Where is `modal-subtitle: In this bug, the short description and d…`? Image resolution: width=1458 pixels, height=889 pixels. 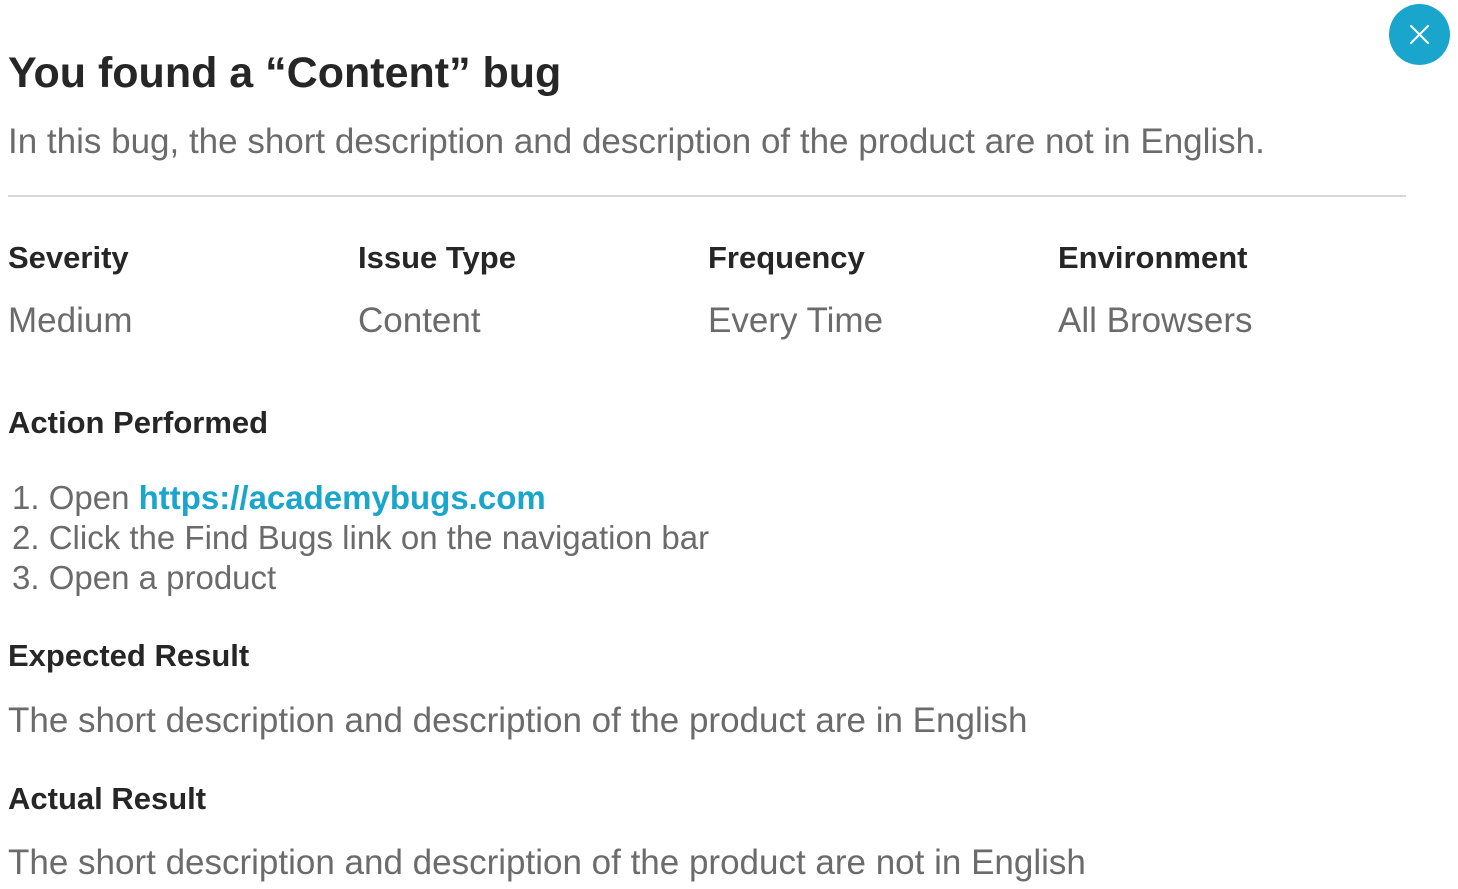 modal-subtitle: In this bug, the short description and d… is located at coordinates (636, 141).